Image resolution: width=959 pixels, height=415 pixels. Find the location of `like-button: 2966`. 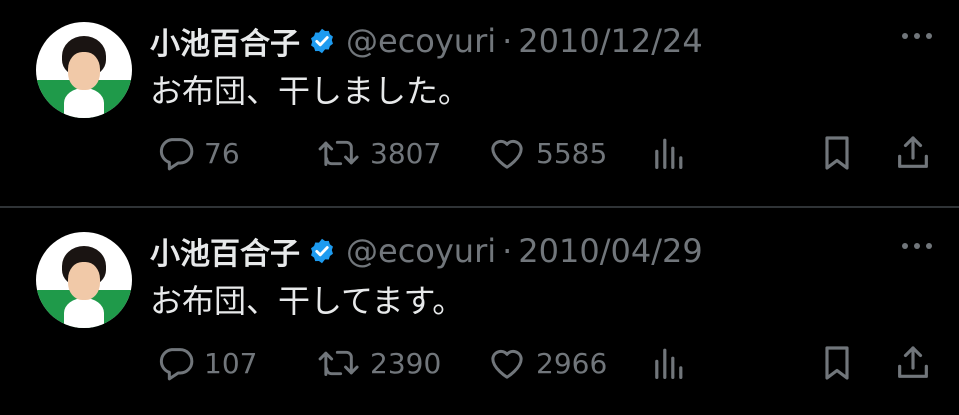

like-button: 2966 is located at coordinates (546, 363).